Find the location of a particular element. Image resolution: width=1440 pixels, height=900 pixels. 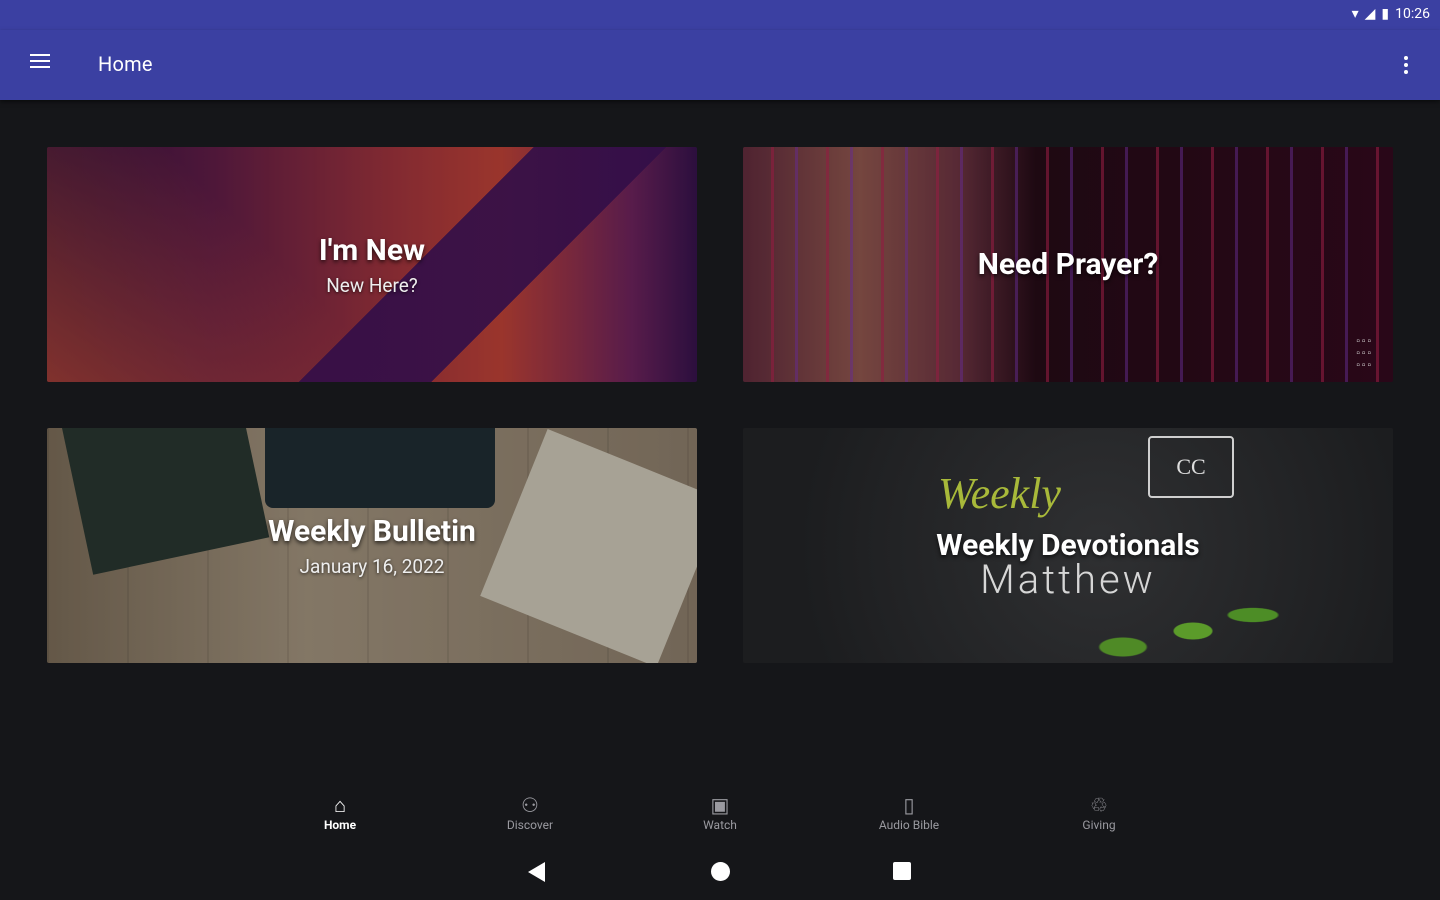

grid-dots-icon: ▫▫▫ ▫▫▫ ▫▫▫ is located at coordinates (1364, 353).